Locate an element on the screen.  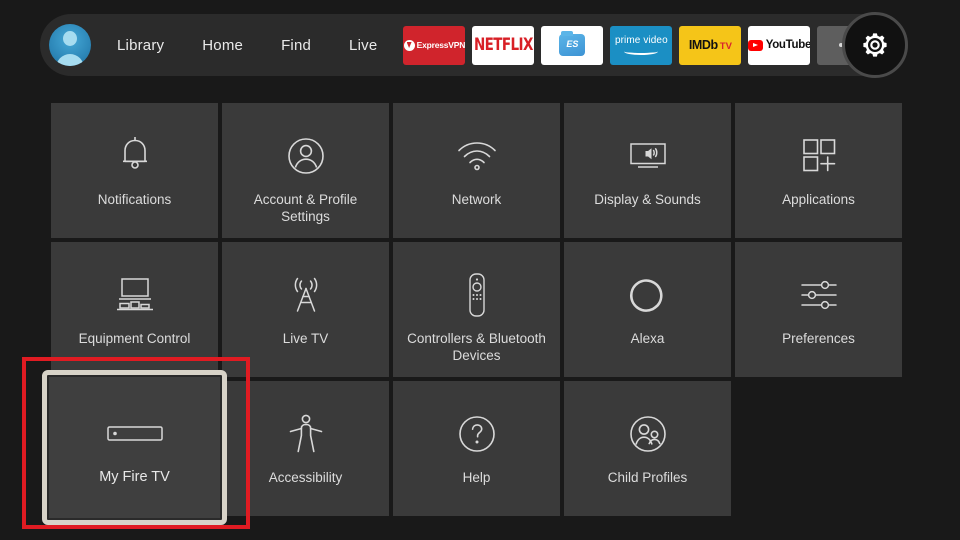
settings-tile-live-tv: Live TV is located at coordinates (307, 309).